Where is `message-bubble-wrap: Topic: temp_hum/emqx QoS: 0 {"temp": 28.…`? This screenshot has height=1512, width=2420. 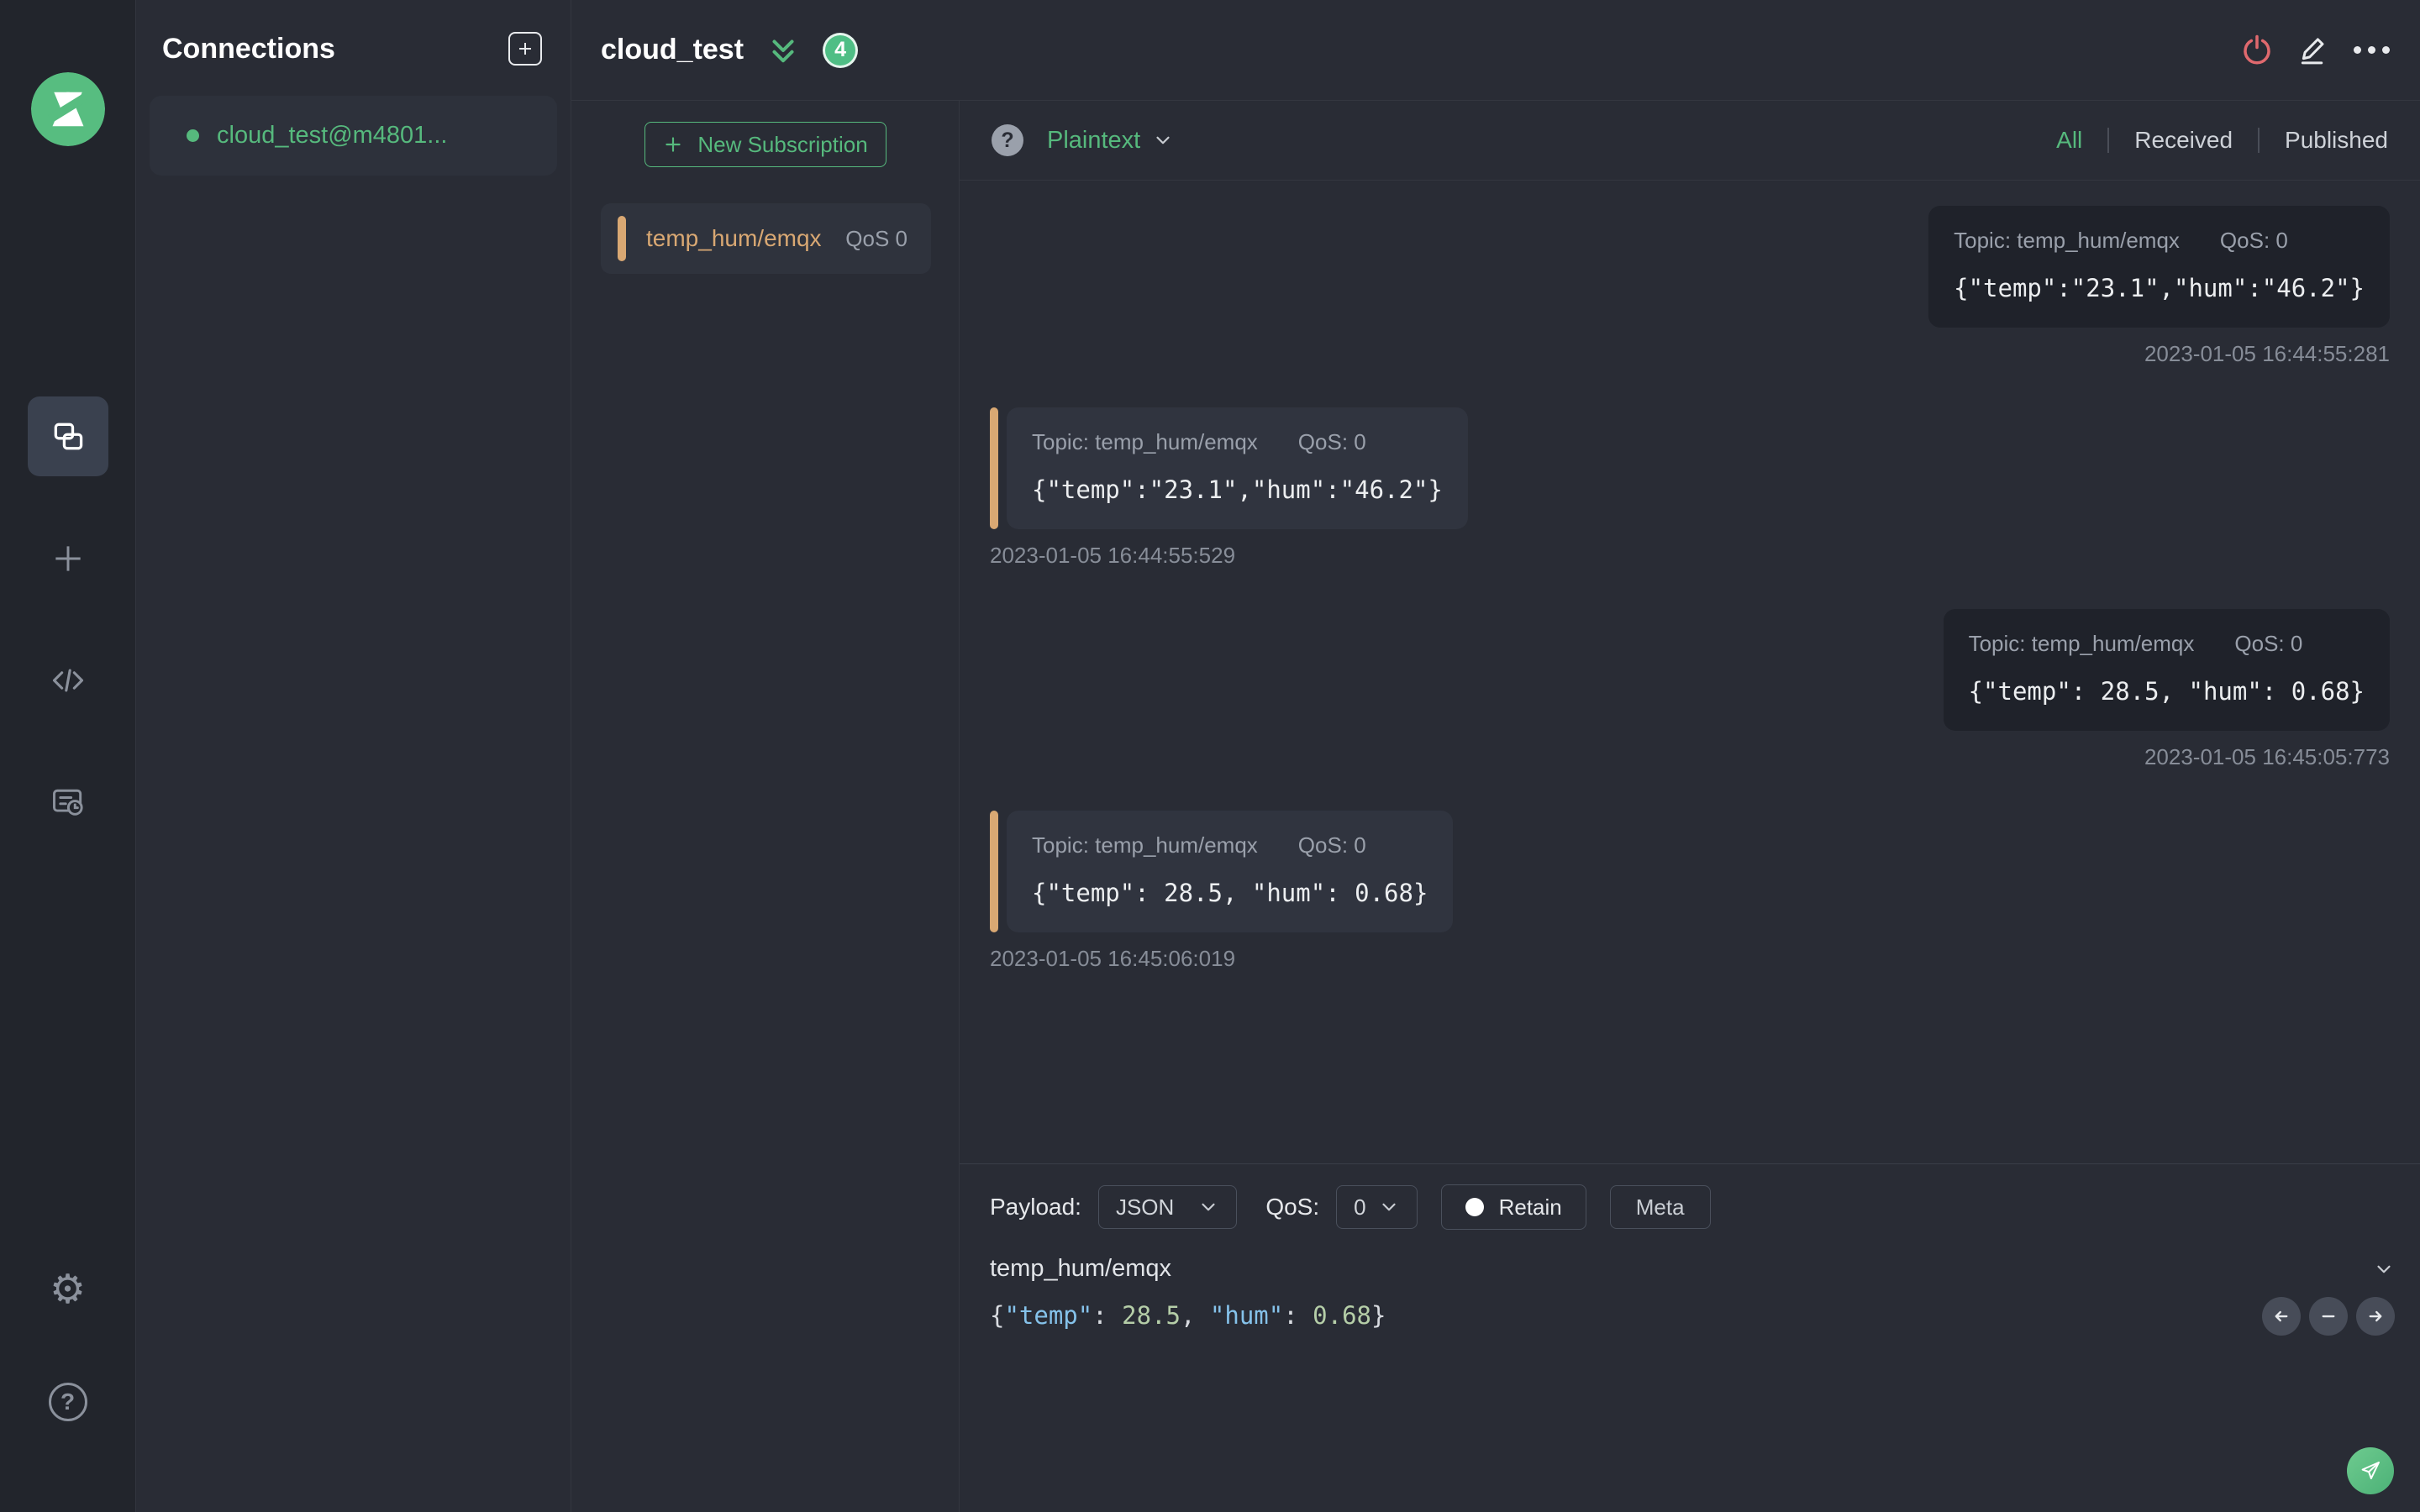
message-bubble-wrap: Topic: temp_hum/emqx QoS: 0 {"temp": 28.… is located at coordinates (1222, 871).